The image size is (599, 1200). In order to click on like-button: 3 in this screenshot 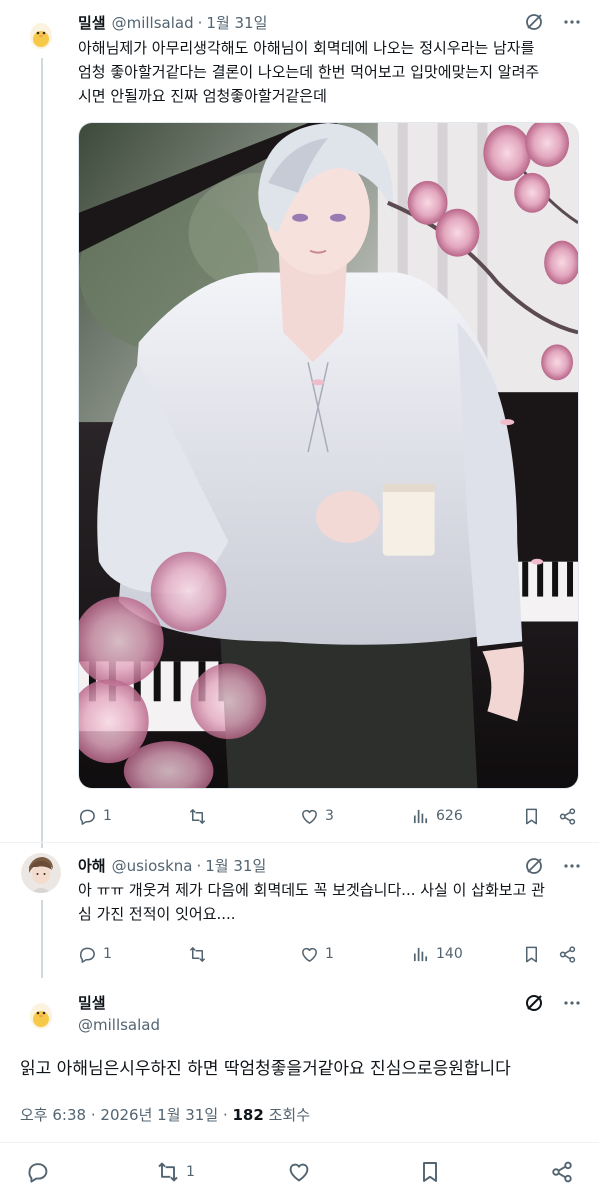, I will do `click(317, 816)`.